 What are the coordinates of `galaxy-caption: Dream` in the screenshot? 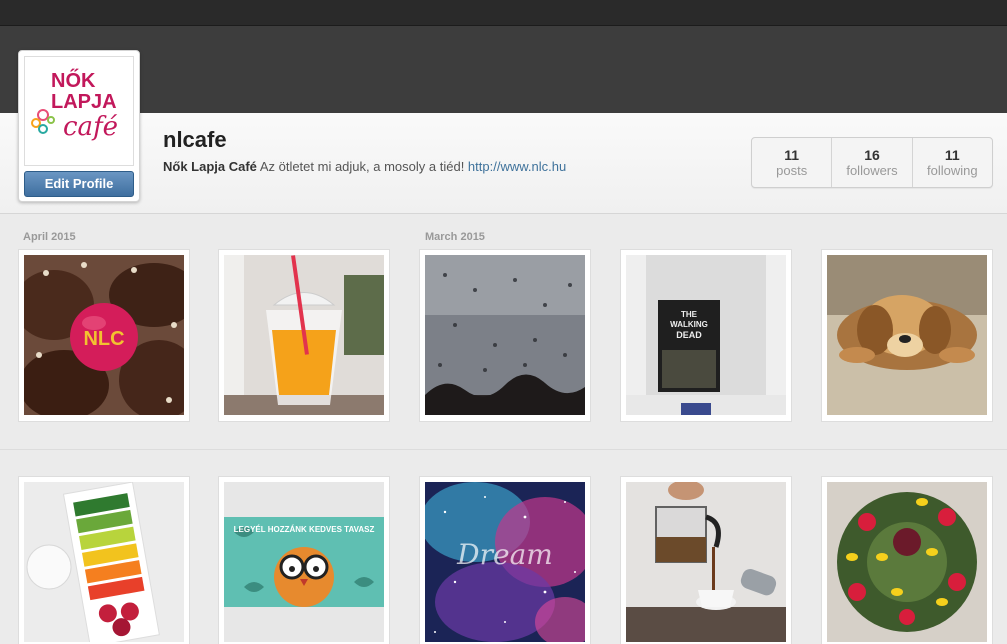 It's located at (504, 554).